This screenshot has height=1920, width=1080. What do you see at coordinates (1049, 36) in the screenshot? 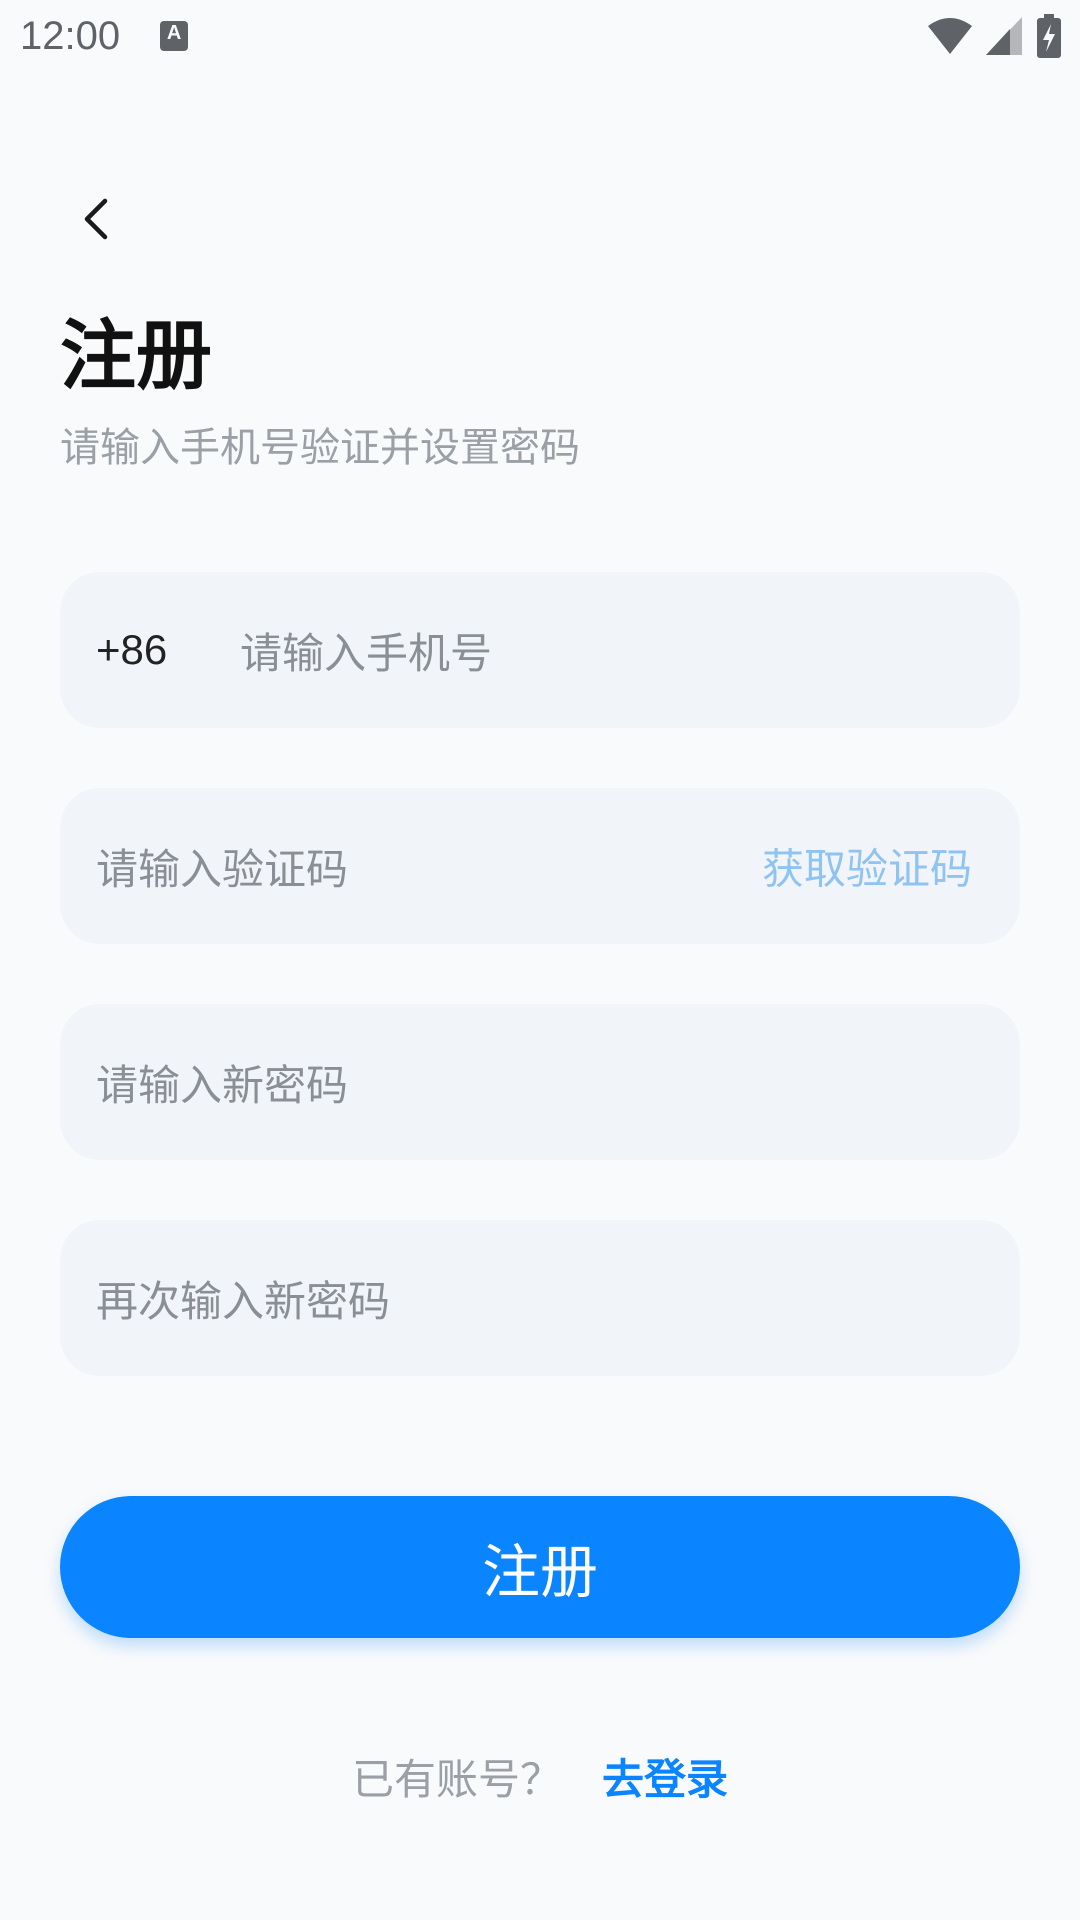
I see `battery-charging-icon` at bounding box center [1049, 36].